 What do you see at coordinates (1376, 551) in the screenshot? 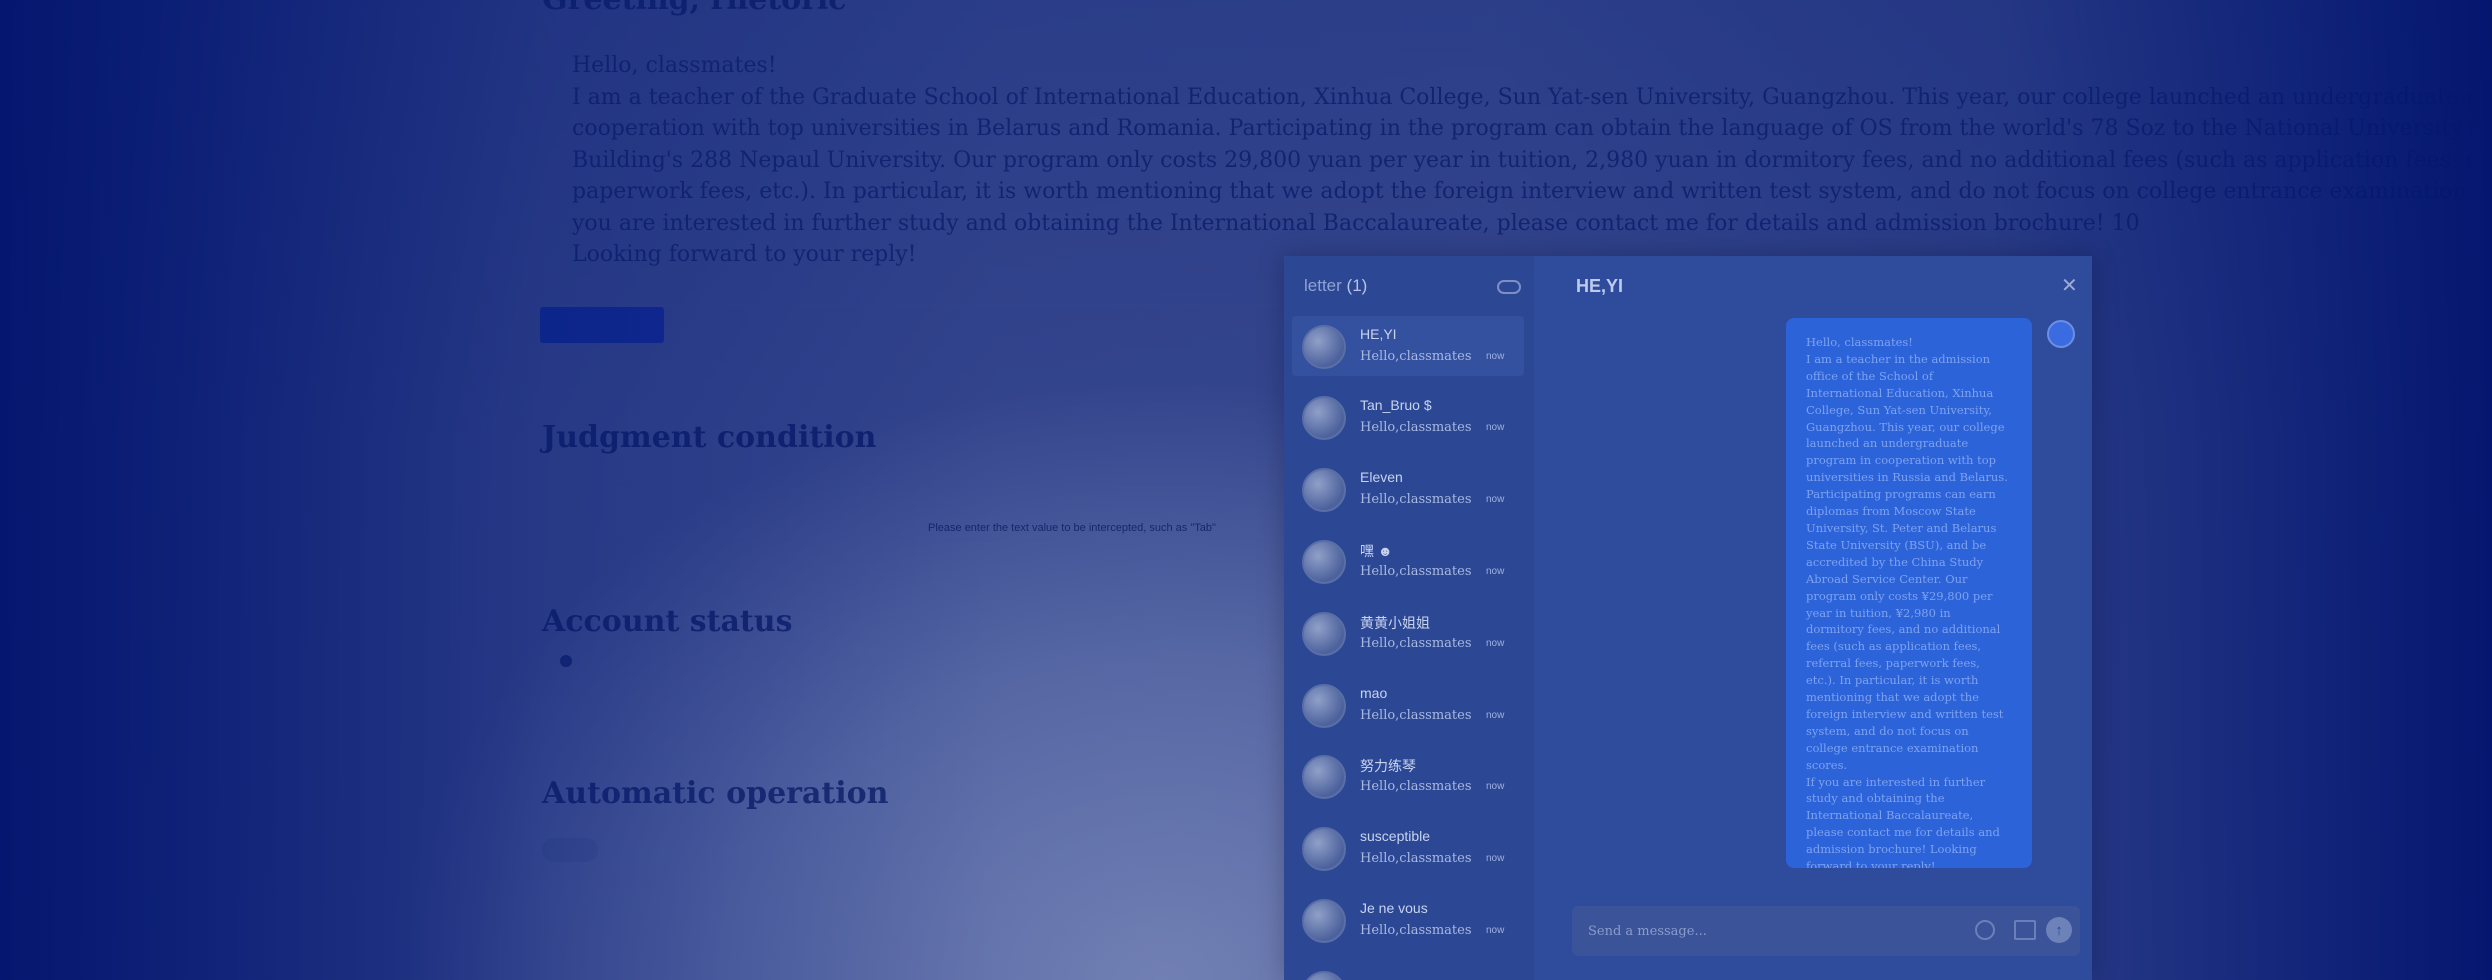
I see `contact-name: 嘿 ☻` at bounding box center [1376, 551].